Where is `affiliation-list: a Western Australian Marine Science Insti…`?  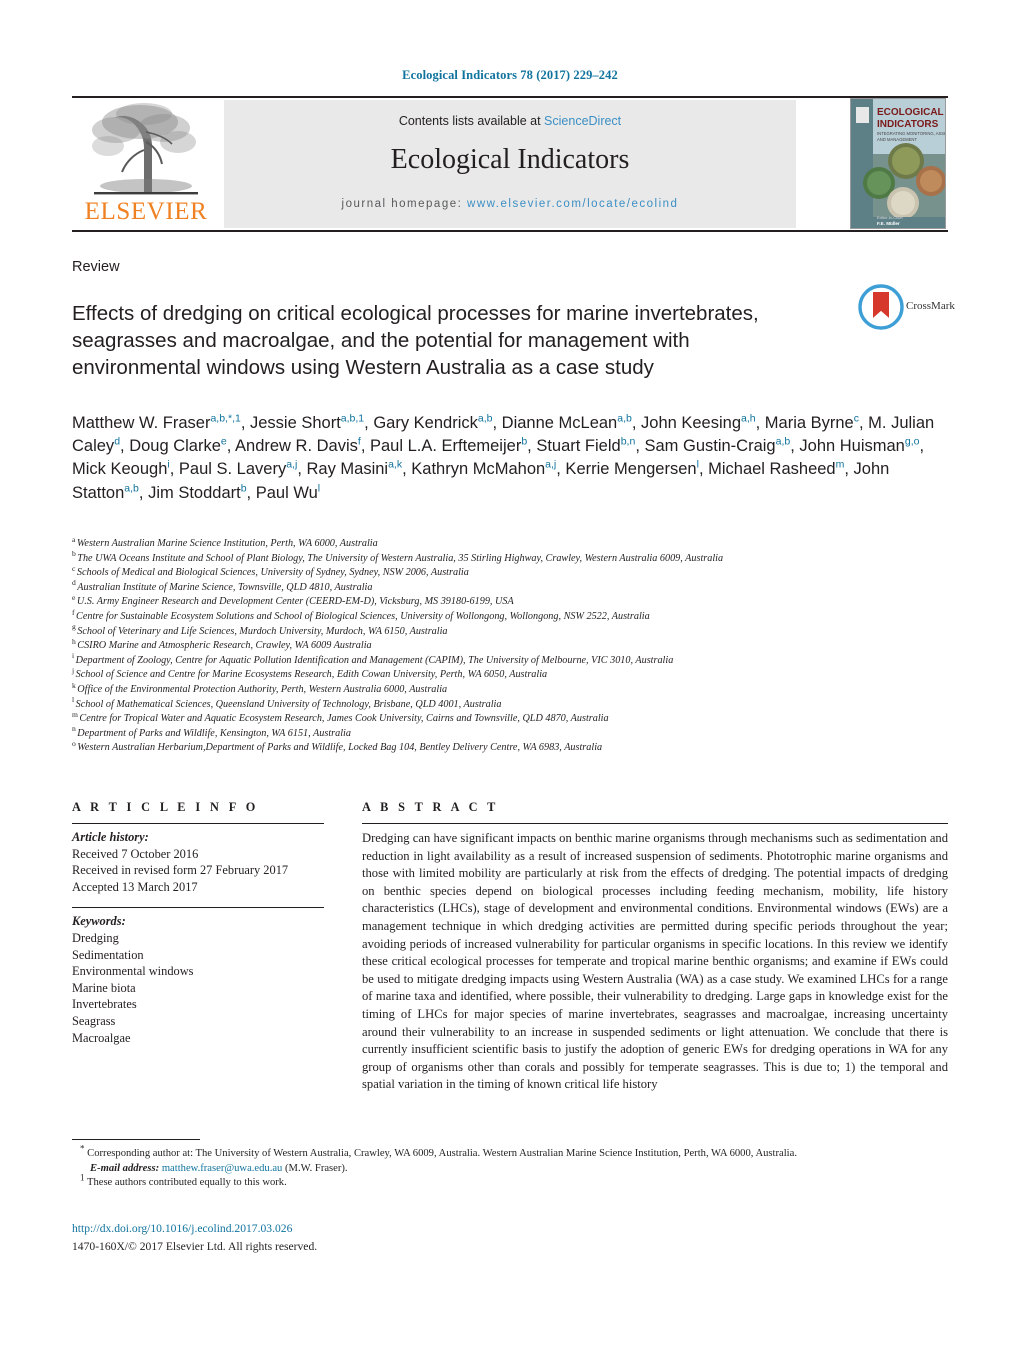
affiliation-list: a Western Australian Marine Science Insti… is located at coordinates (512, 645).